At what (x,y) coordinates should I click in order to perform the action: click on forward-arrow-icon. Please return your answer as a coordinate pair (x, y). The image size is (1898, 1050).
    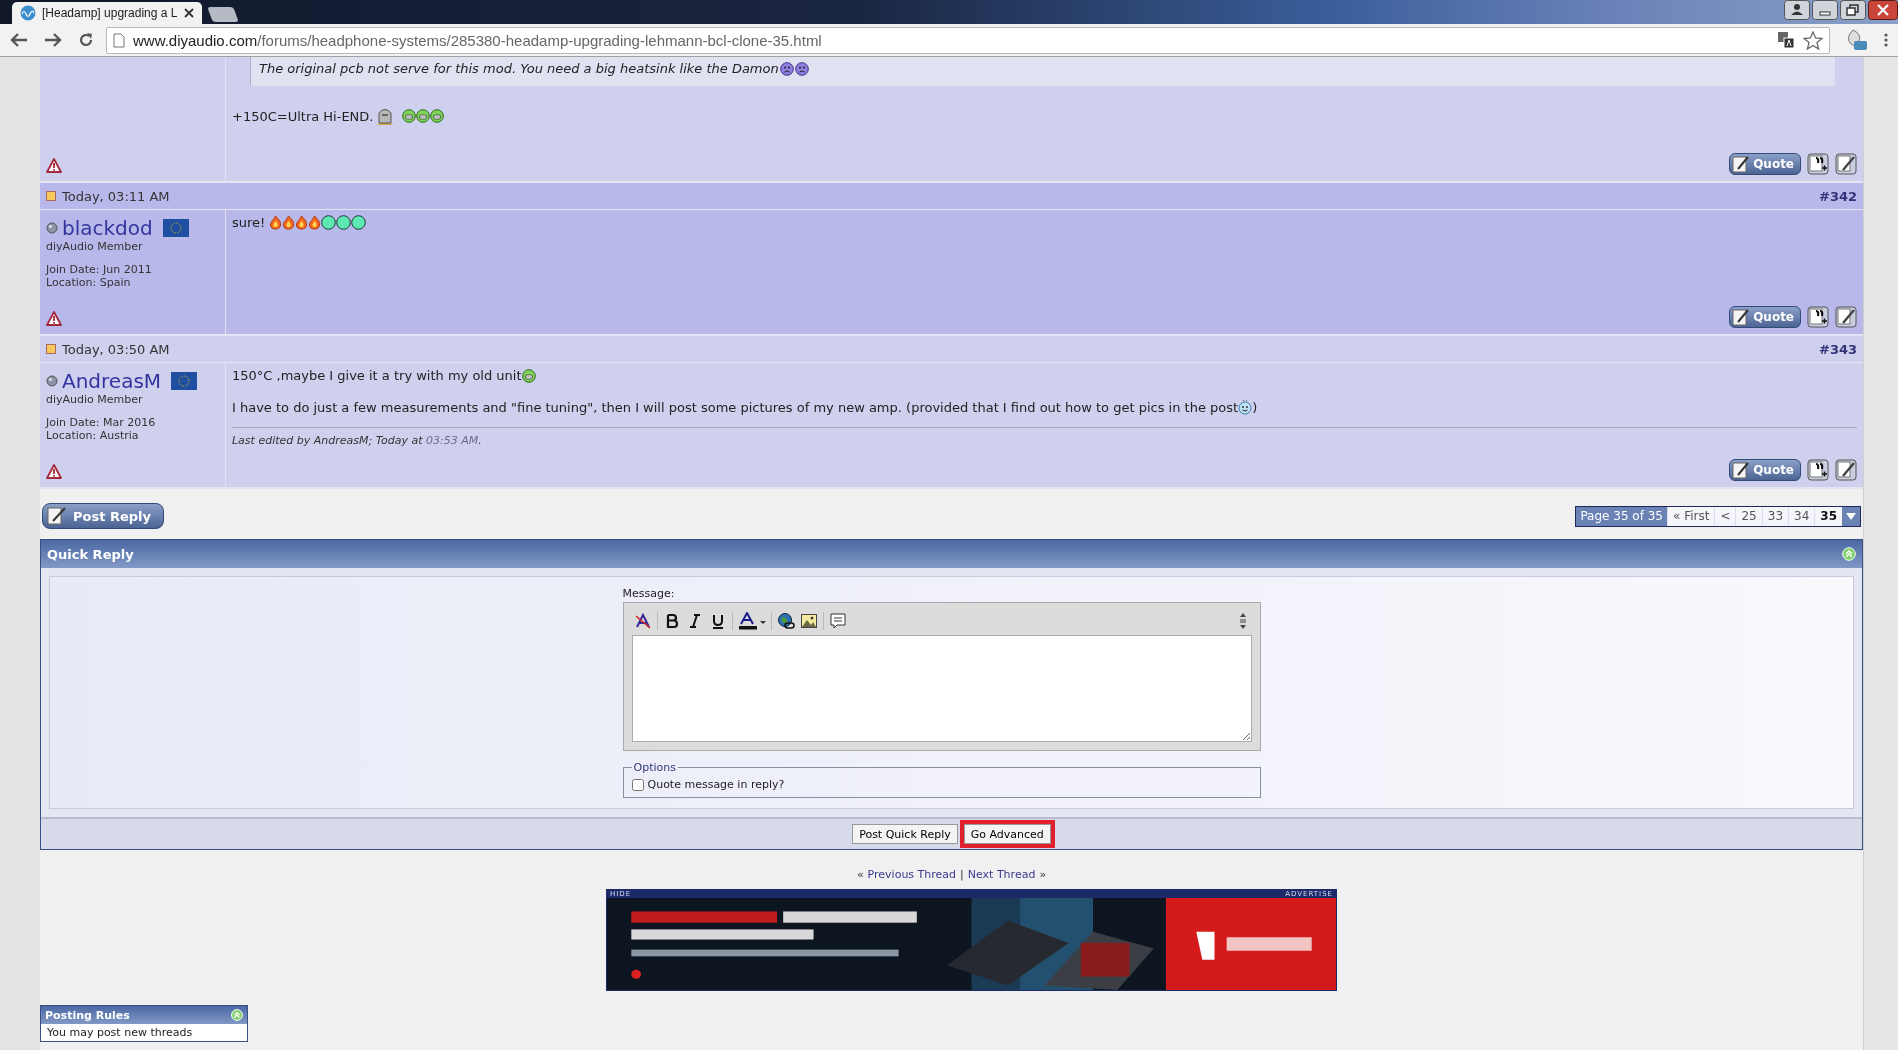
    Looking at the image, I should click on (53, 40).